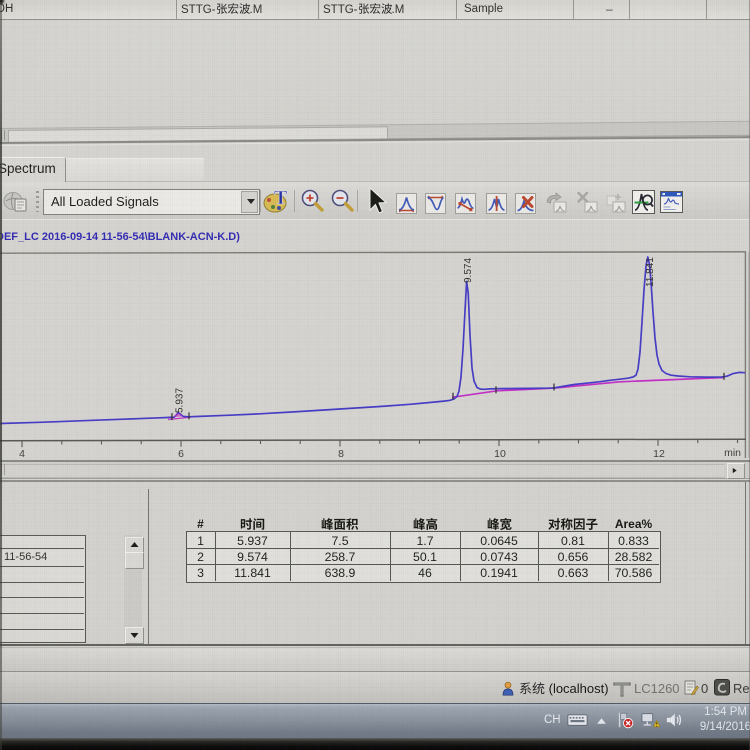 This screenshot has height=750, width=750. What do you see at coordinates (341, 454) in the screenshot?
I see `svg-text: 8` at bounding box center [341, 454].